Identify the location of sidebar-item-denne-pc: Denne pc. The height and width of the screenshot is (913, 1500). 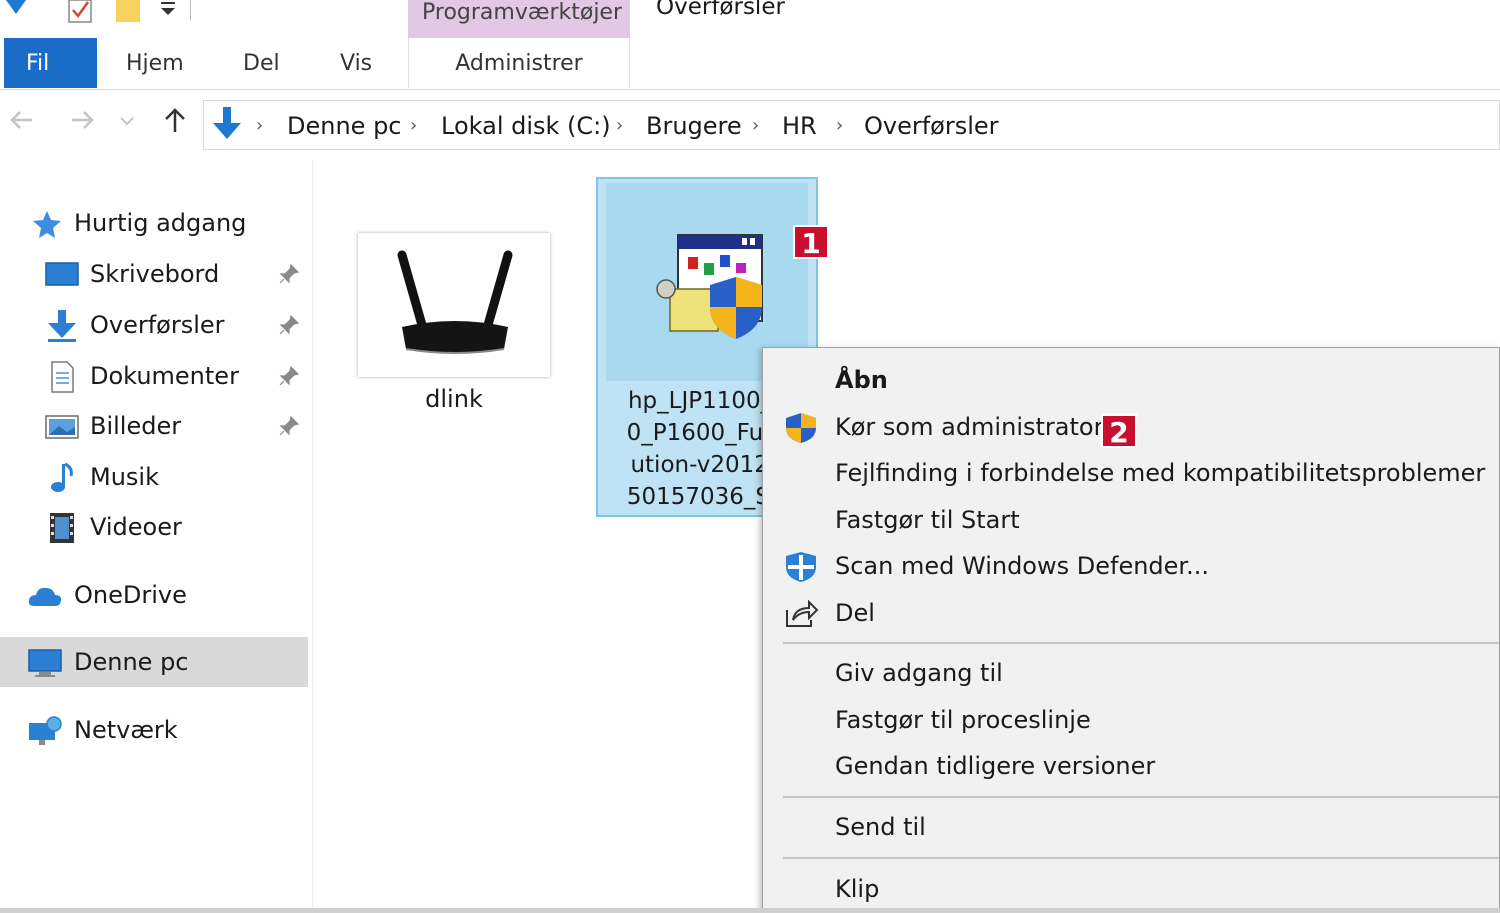
(154, 662).